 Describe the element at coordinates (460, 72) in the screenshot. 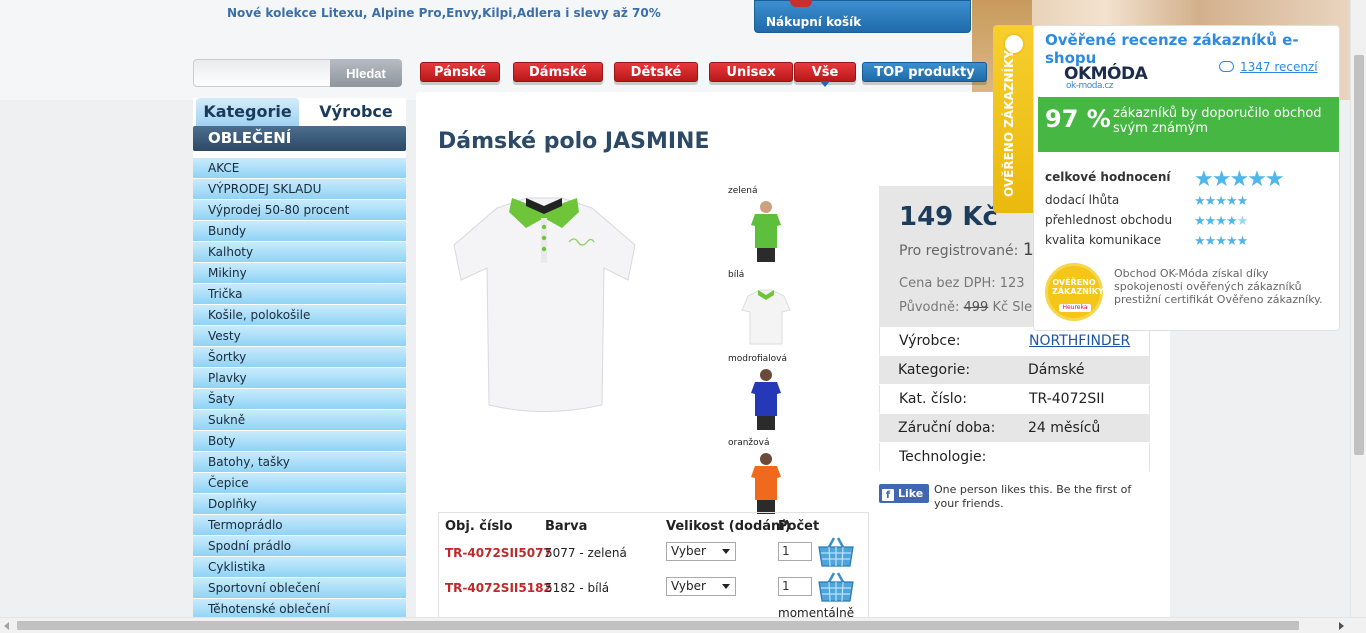

I see `nav-panske: Pánské` at that location.